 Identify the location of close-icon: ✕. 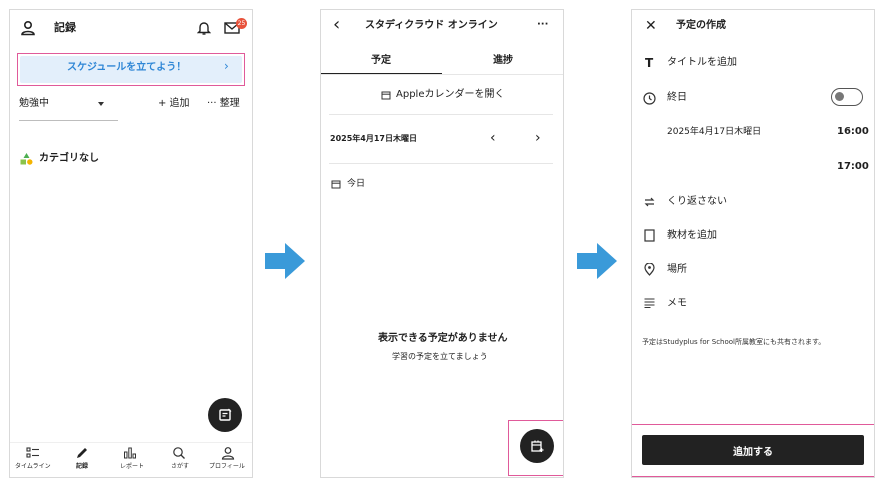
(651, 26).